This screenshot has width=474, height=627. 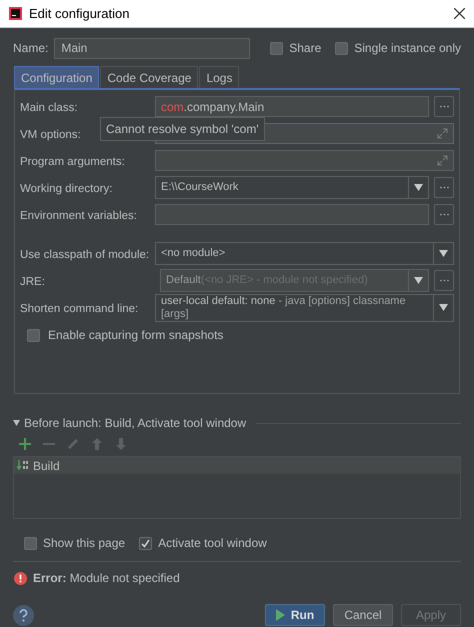 What do you see at coordinates (23, 466) in the screenshot?
I see `build-icon` at bounding box center [23, 466].